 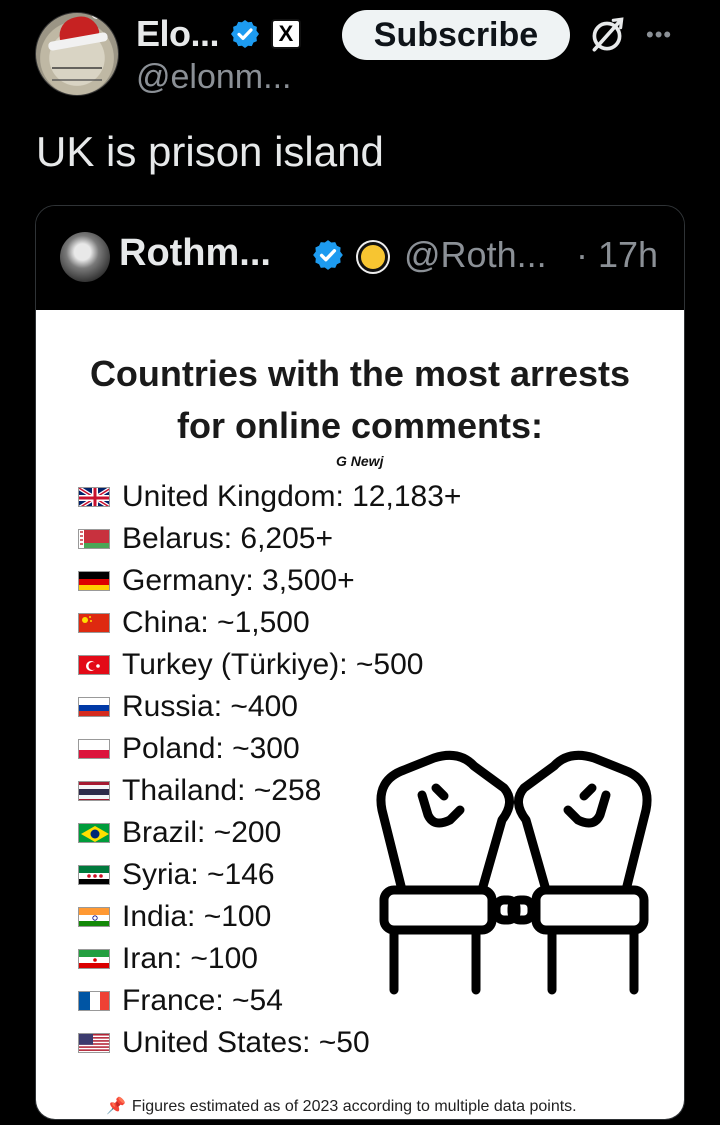 What do you see at coordinates (94, 1043) in the screenshot?
I see `usa-flag-icon` at bounding box center [94, 1043].